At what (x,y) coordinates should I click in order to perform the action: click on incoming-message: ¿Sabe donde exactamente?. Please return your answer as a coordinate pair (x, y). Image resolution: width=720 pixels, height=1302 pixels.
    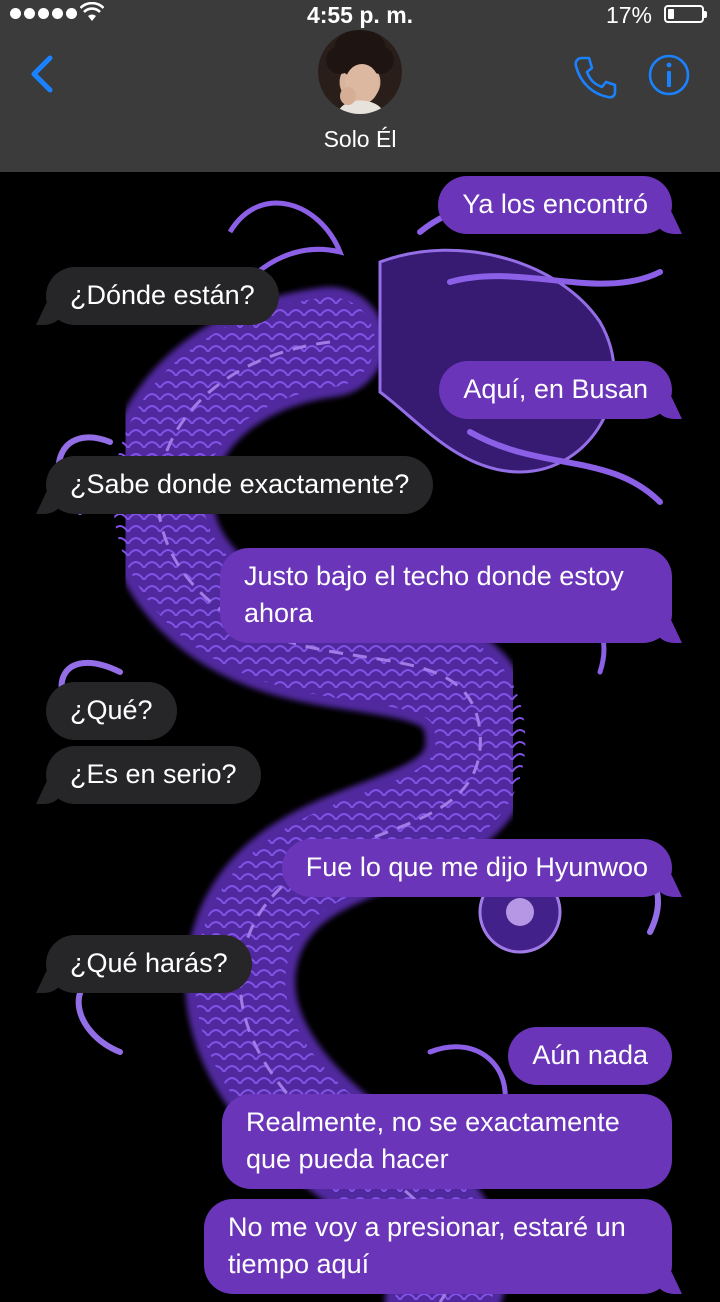
    Looking at the image, I should click on (240, 485).